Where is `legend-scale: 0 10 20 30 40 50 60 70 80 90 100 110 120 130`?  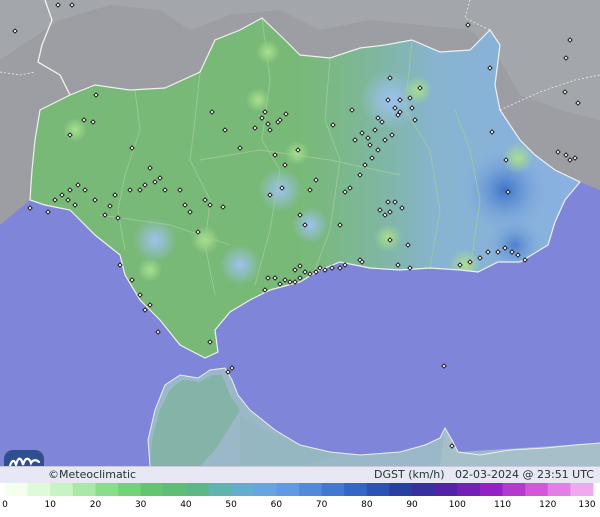 legend-scale: 0 10 20 30 40 50 60 70 80 90 100 110 120 130 is located at coordinates (300, 506).